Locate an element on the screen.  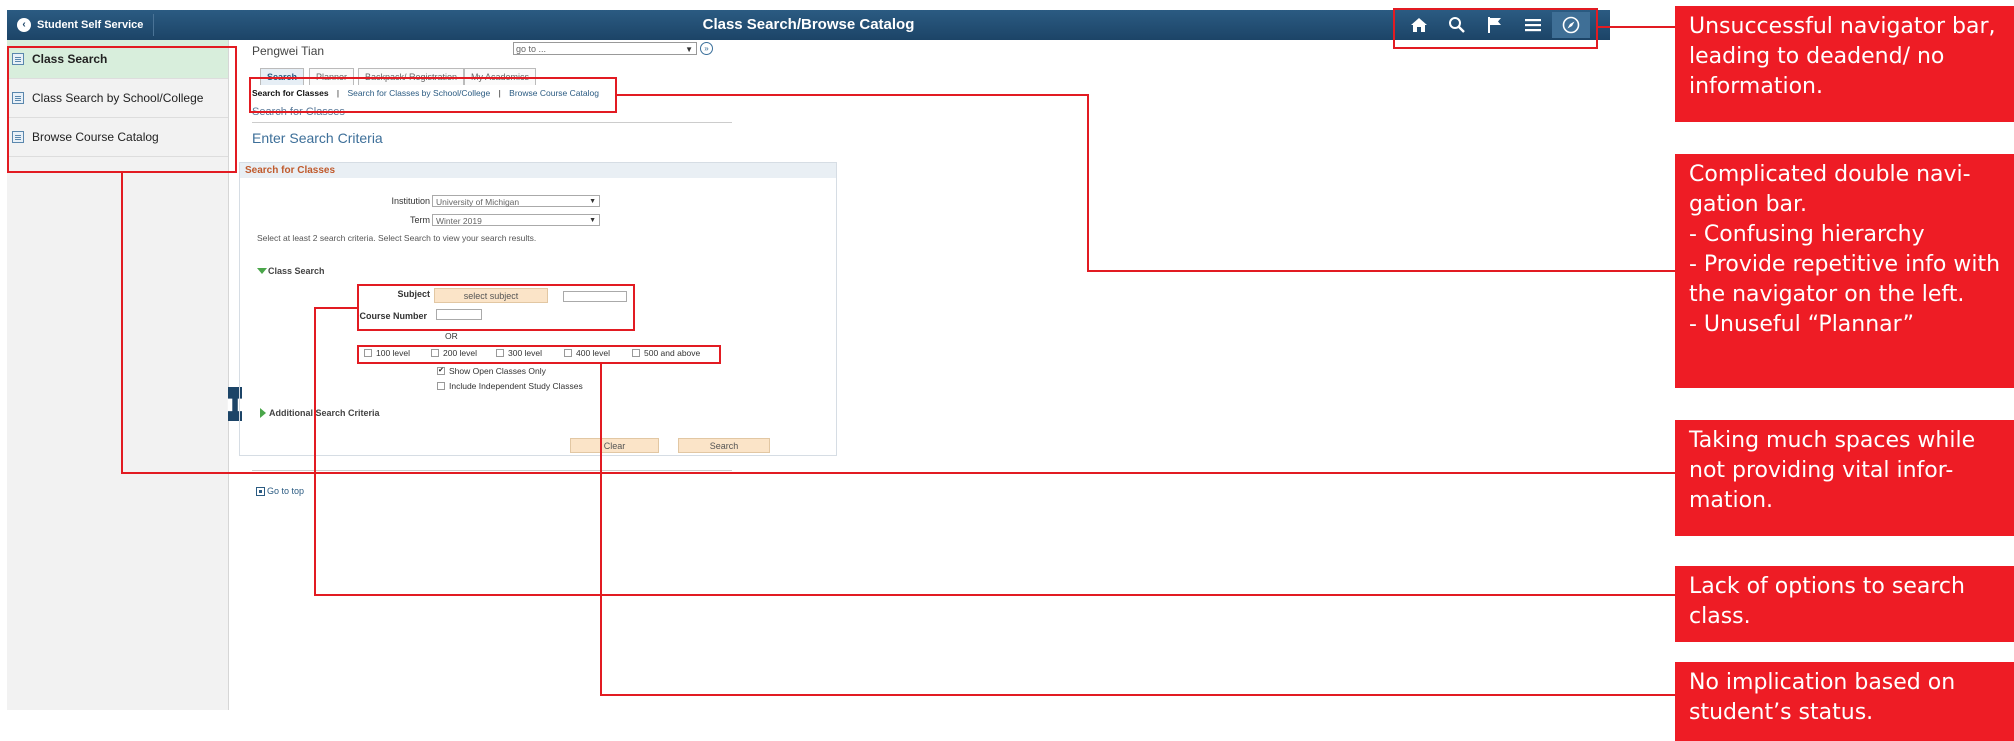
term-select: Winter 2019 ▼ is located at coordinates (516, 220).